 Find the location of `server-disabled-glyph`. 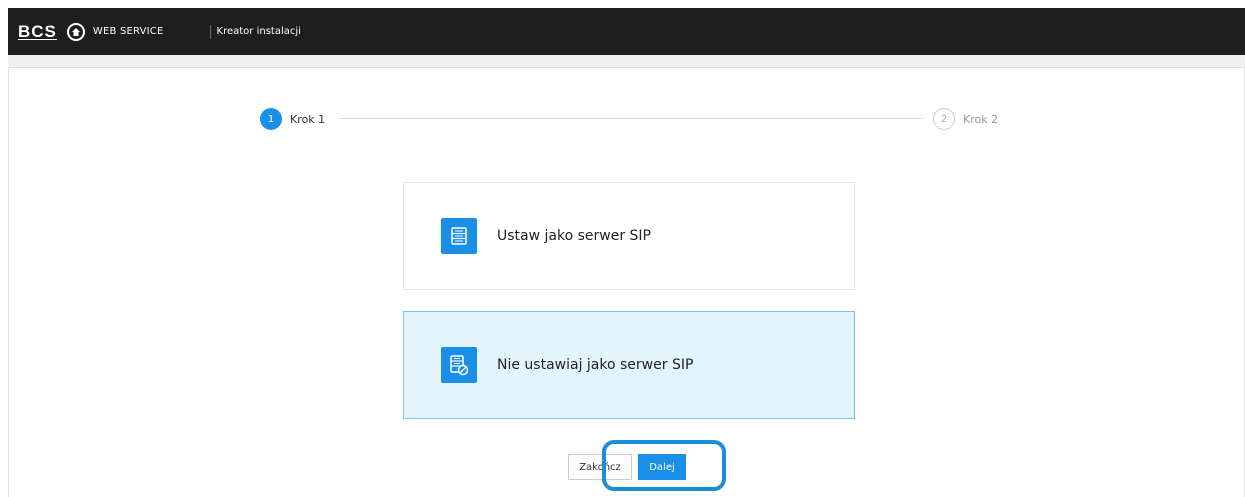

server-disabled-glyph is located at coordinates (459, 365).